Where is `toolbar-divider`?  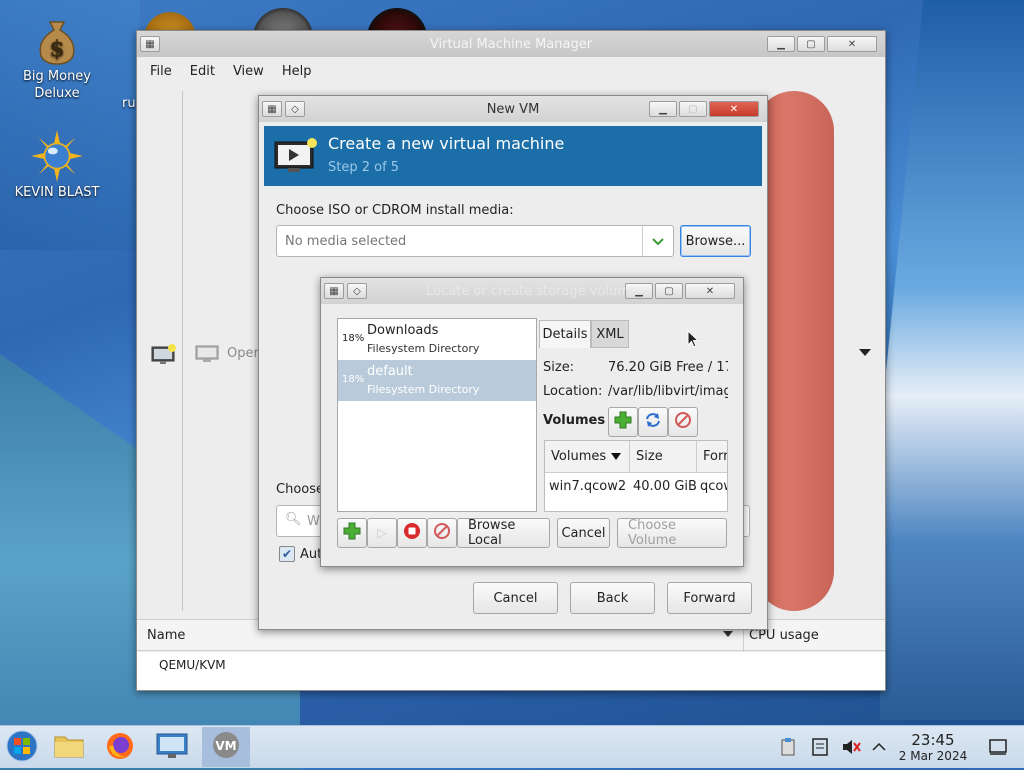 toolbar-divider is located at coordinates (182, 351).